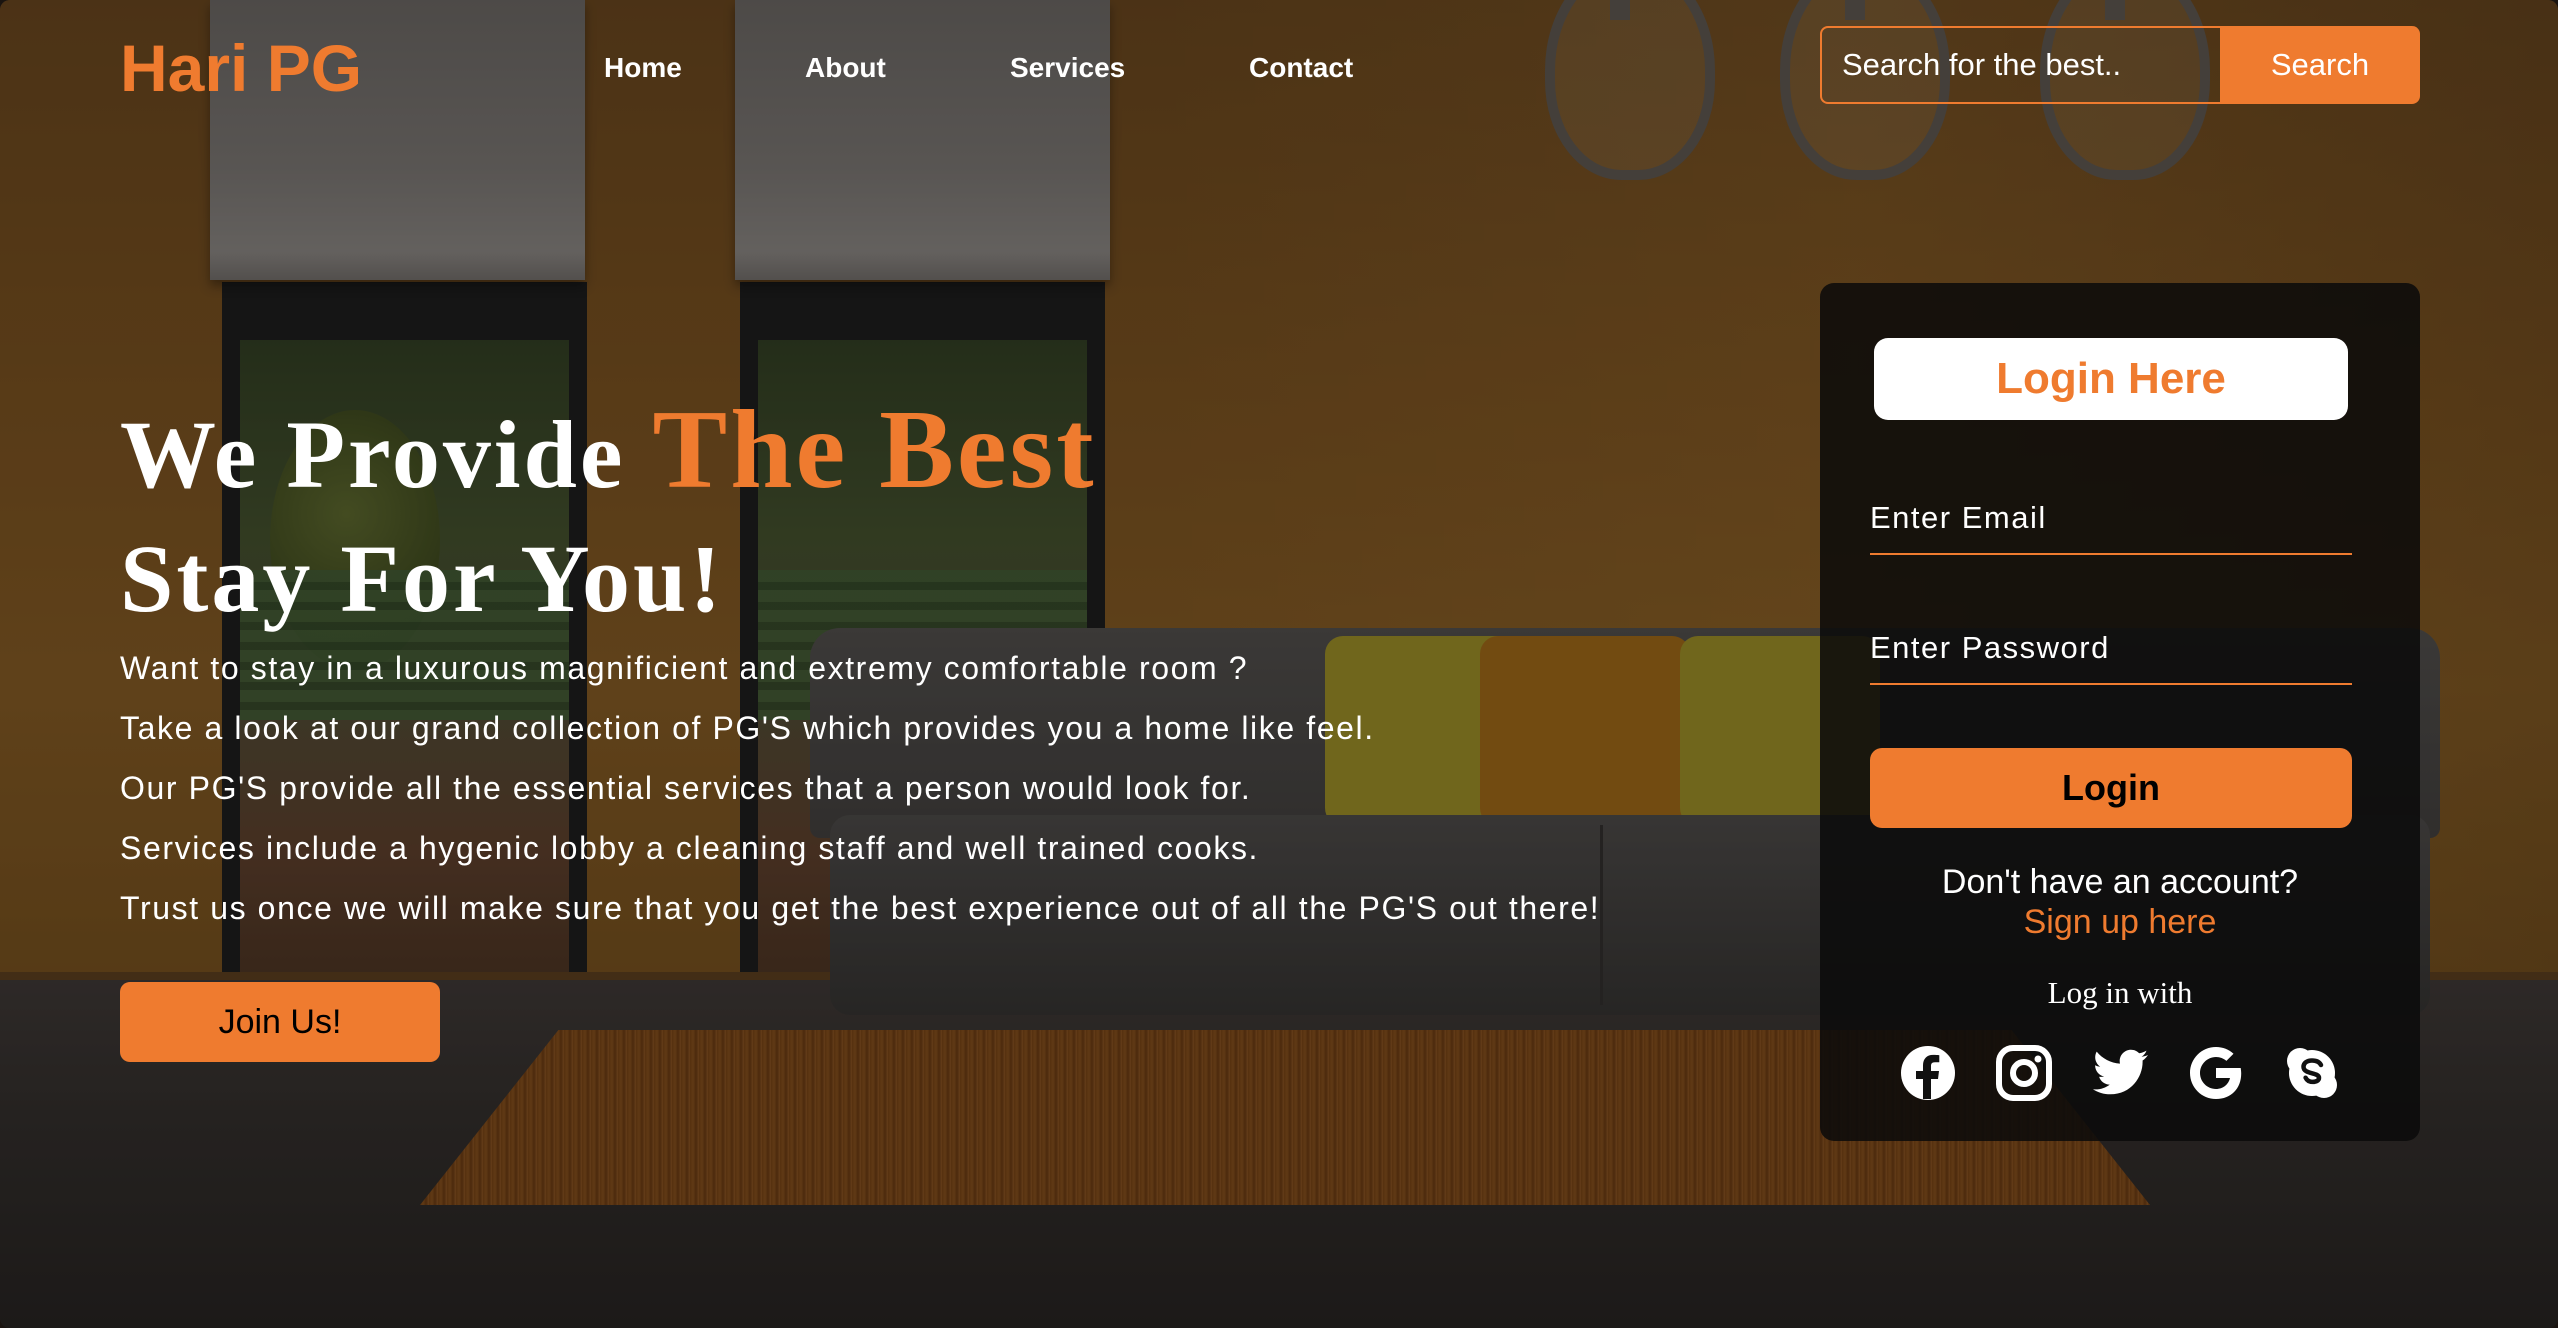 The image size is (2558, 1328). I want to click on nav-services: Services, so click(1067, 68).